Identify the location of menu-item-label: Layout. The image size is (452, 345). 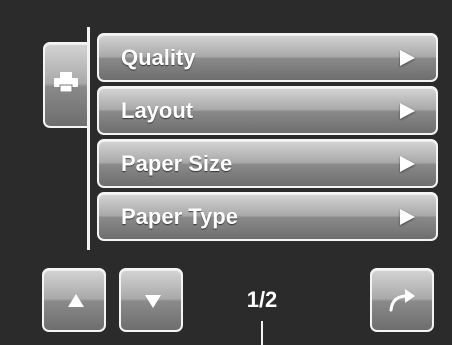
(157, 110).